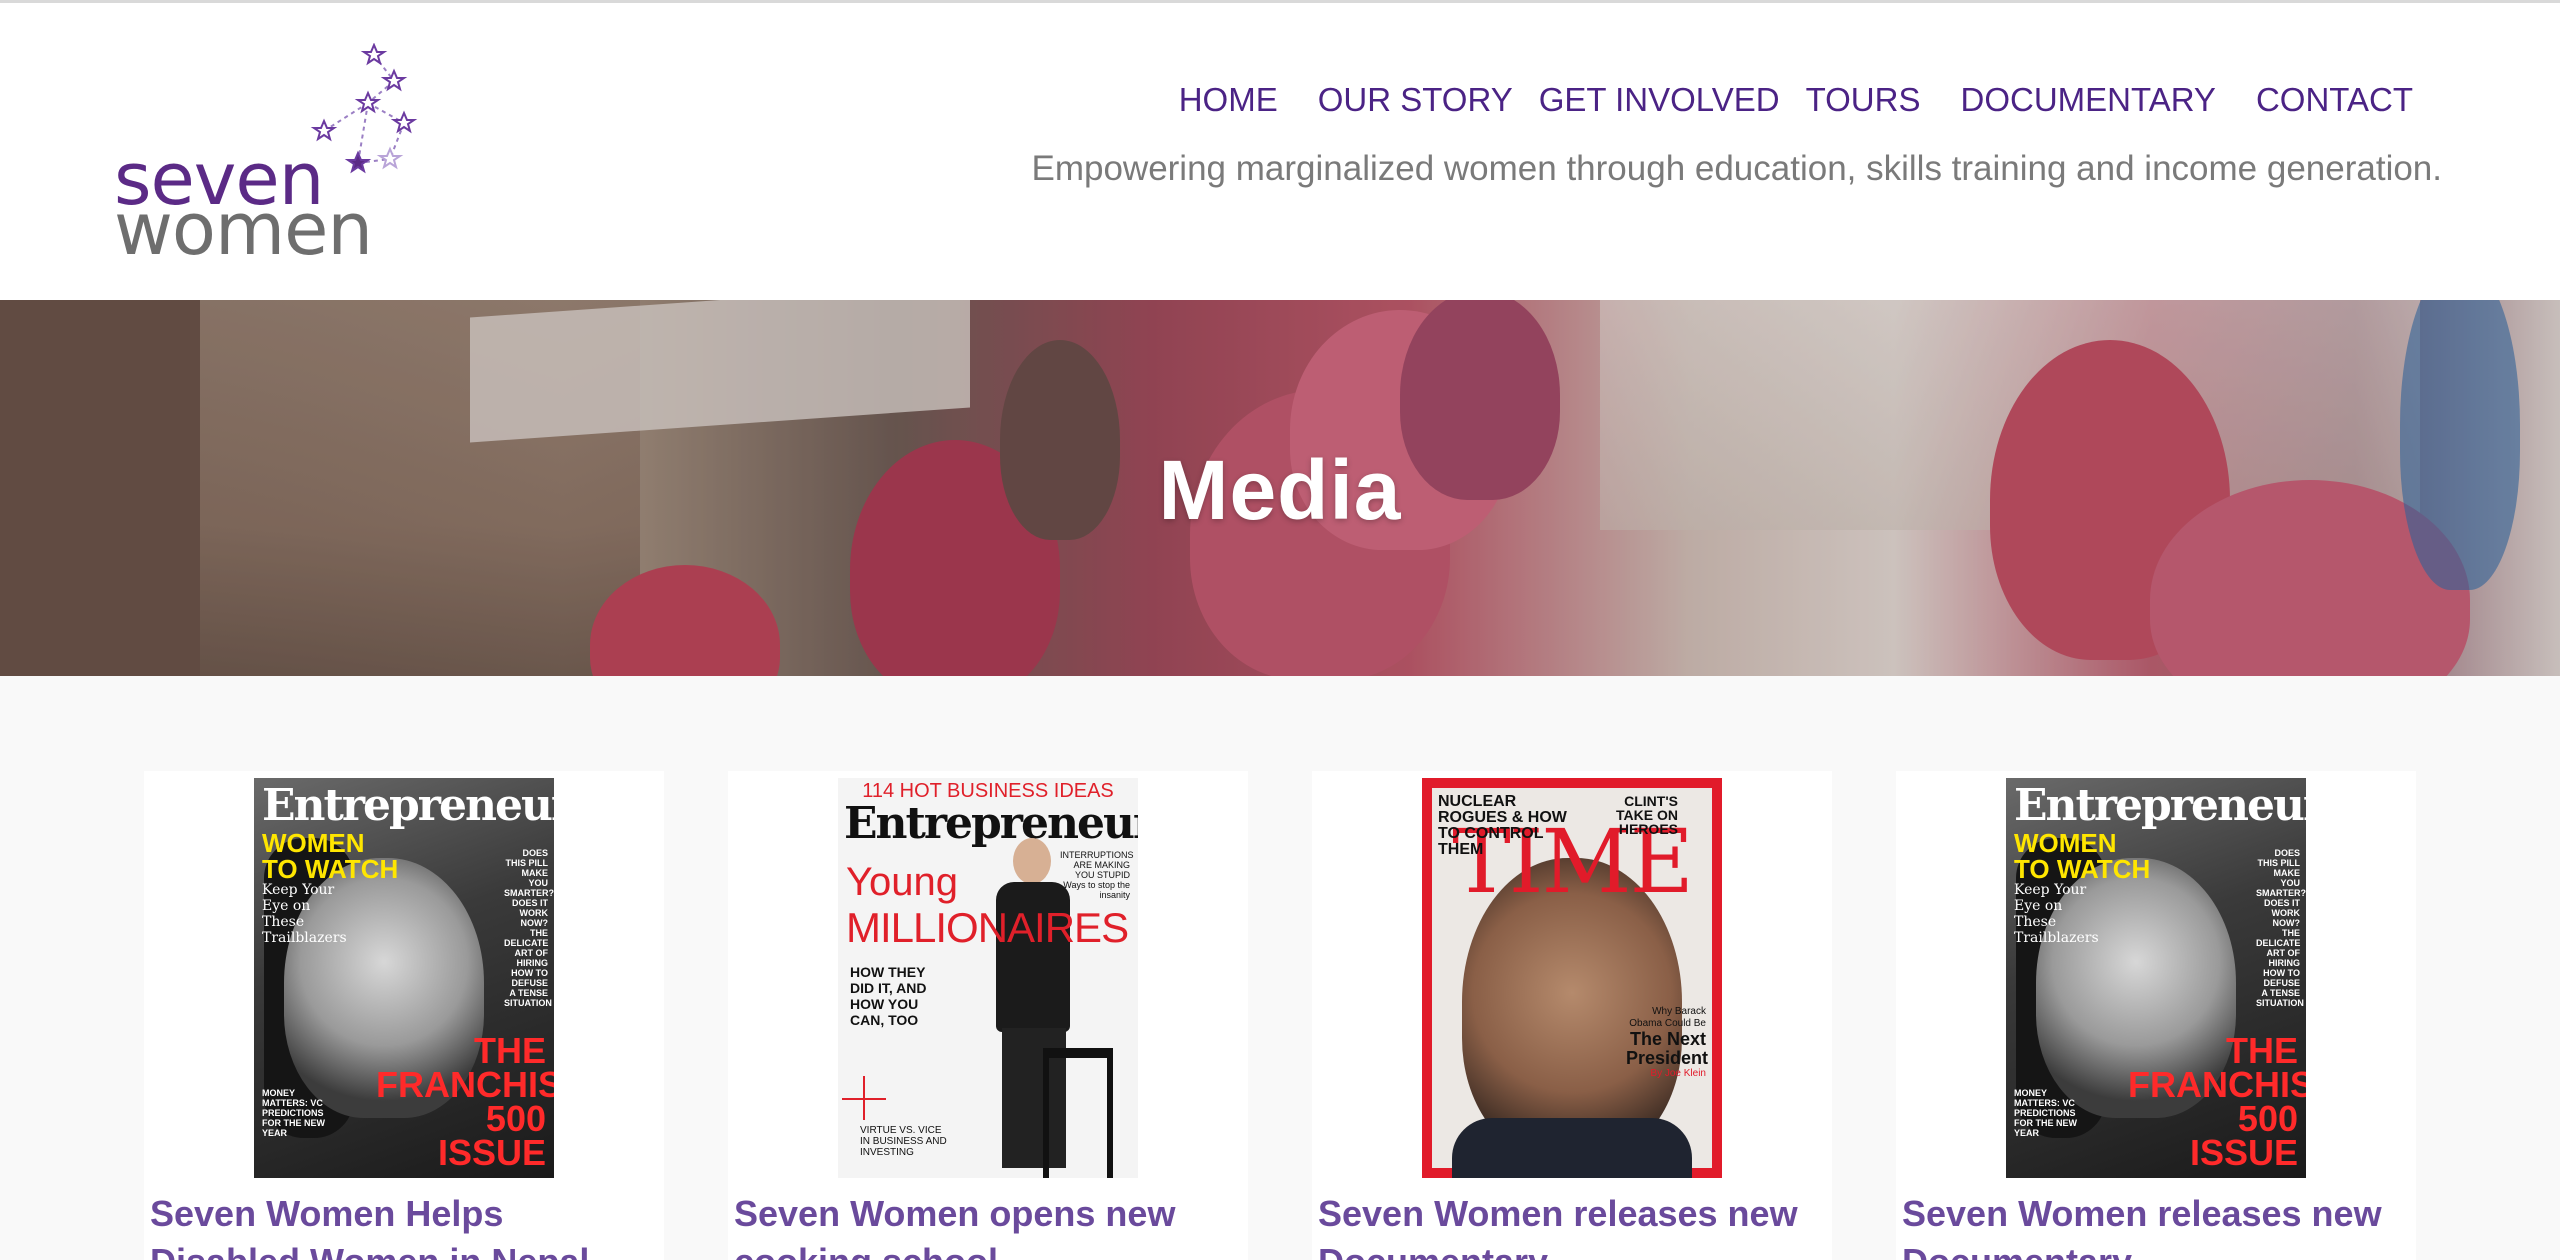 This screenshot has height=1260, width=2560. Describe the element at coordinates (1647, 815) in the screenshot. I see `cover-heroes: CLINT'S TAKE ON HEROES` at that location.